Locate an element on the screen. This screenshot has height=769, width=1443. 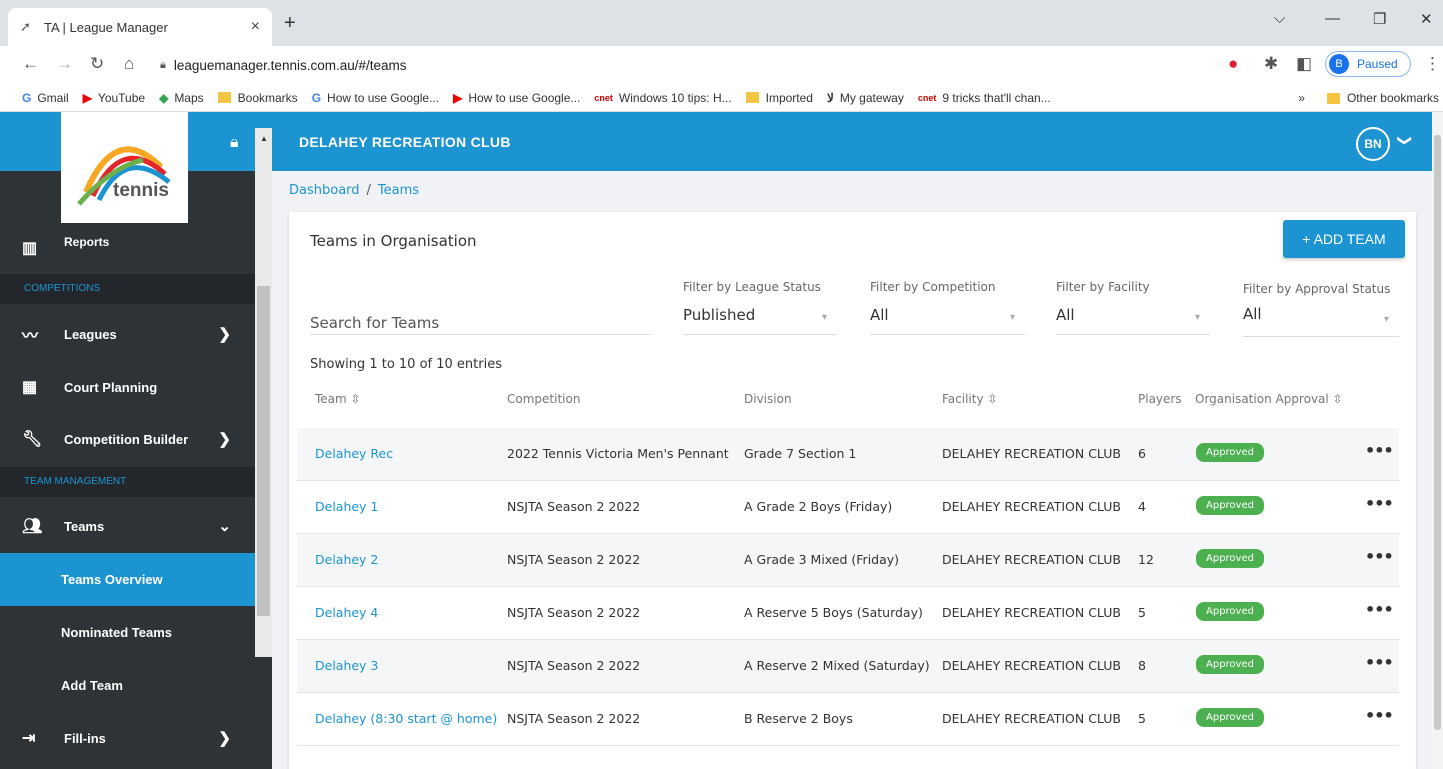
team-link: Delahey Rec is located at coordinates (354, 453).